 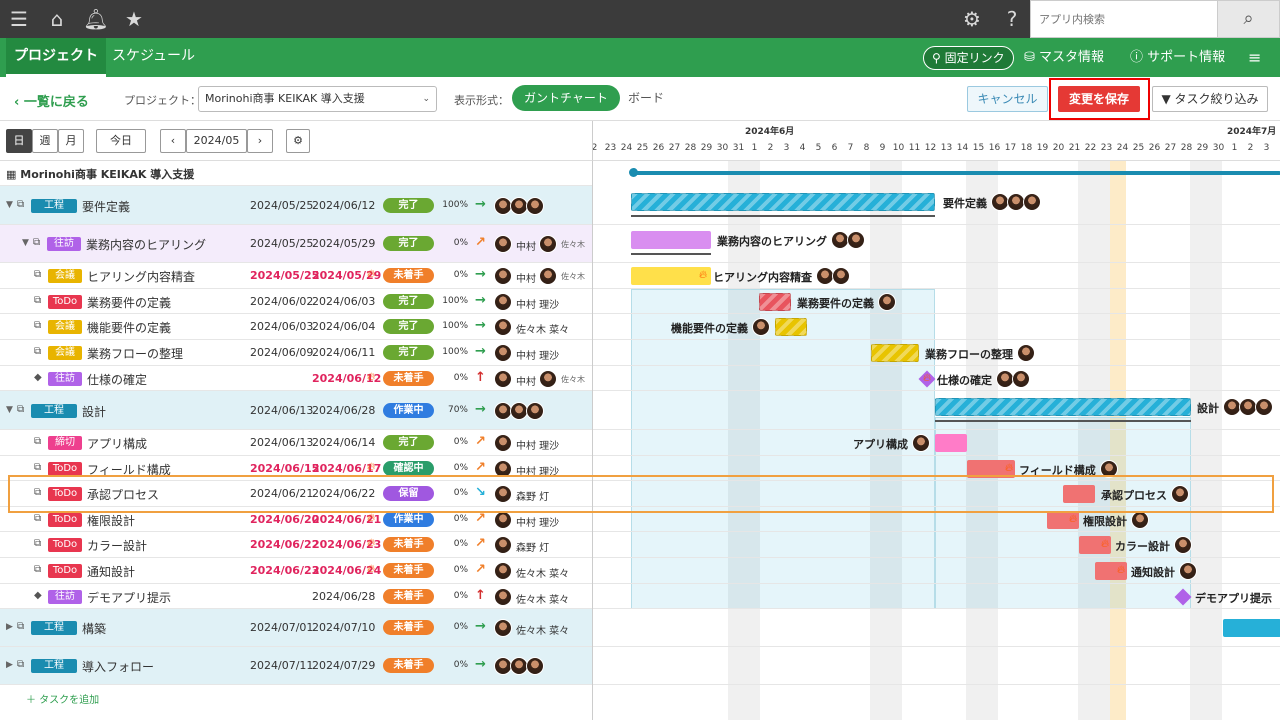 What do you see at coordinates (343, 326) in the screenshot?
I see `end-date: 2024/06/04` at bounding box center [343, 326].